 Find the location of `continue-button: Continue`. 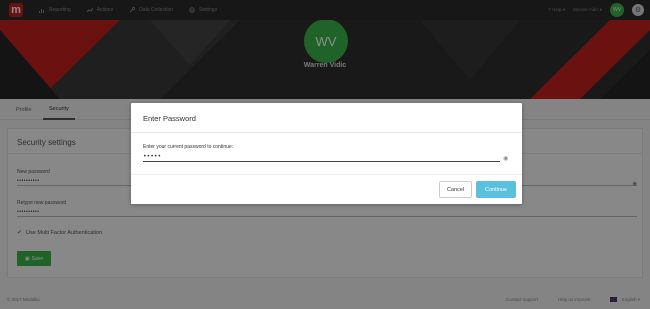

continue-button: Continue is located at coordinates (496, 189).